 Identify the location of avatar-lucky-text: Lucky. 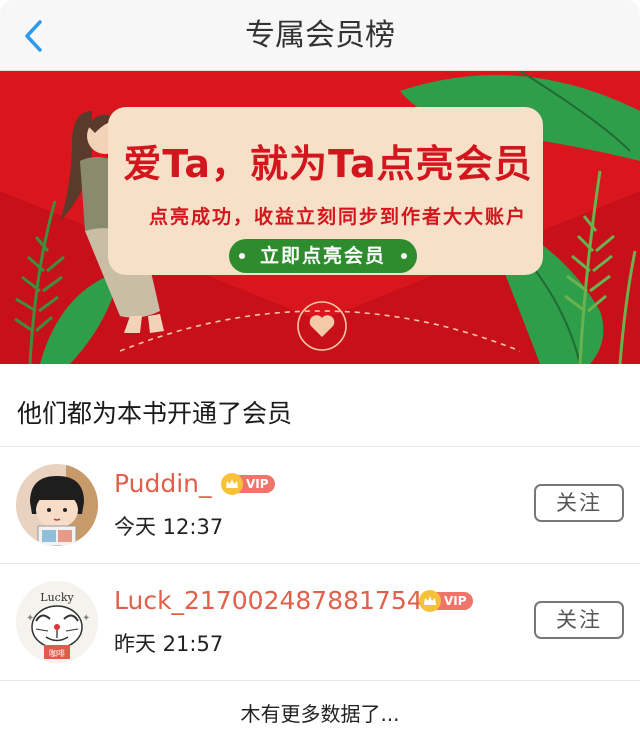
(57, 597).